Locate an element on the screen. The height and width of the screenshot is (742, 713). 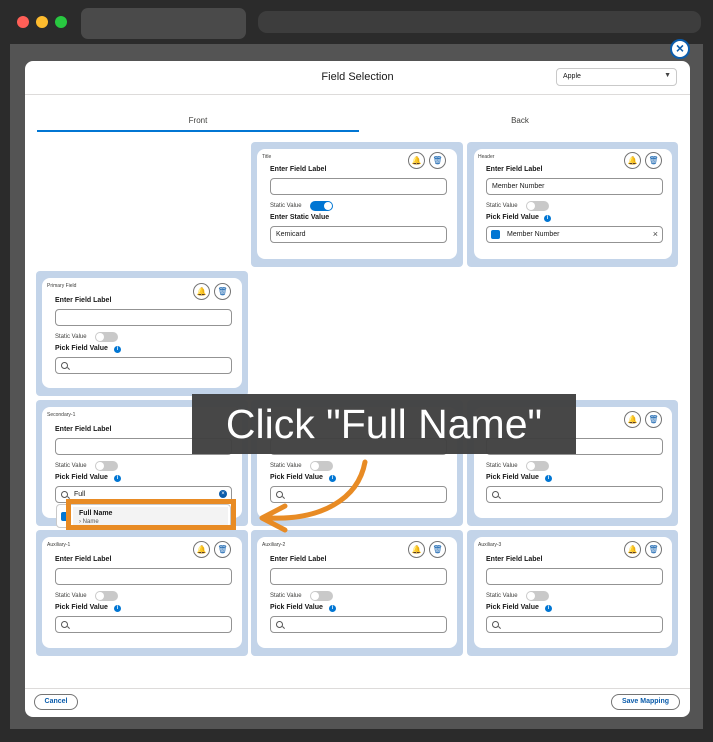
platform-select-value: Apple is located at coordinates (572, 76).